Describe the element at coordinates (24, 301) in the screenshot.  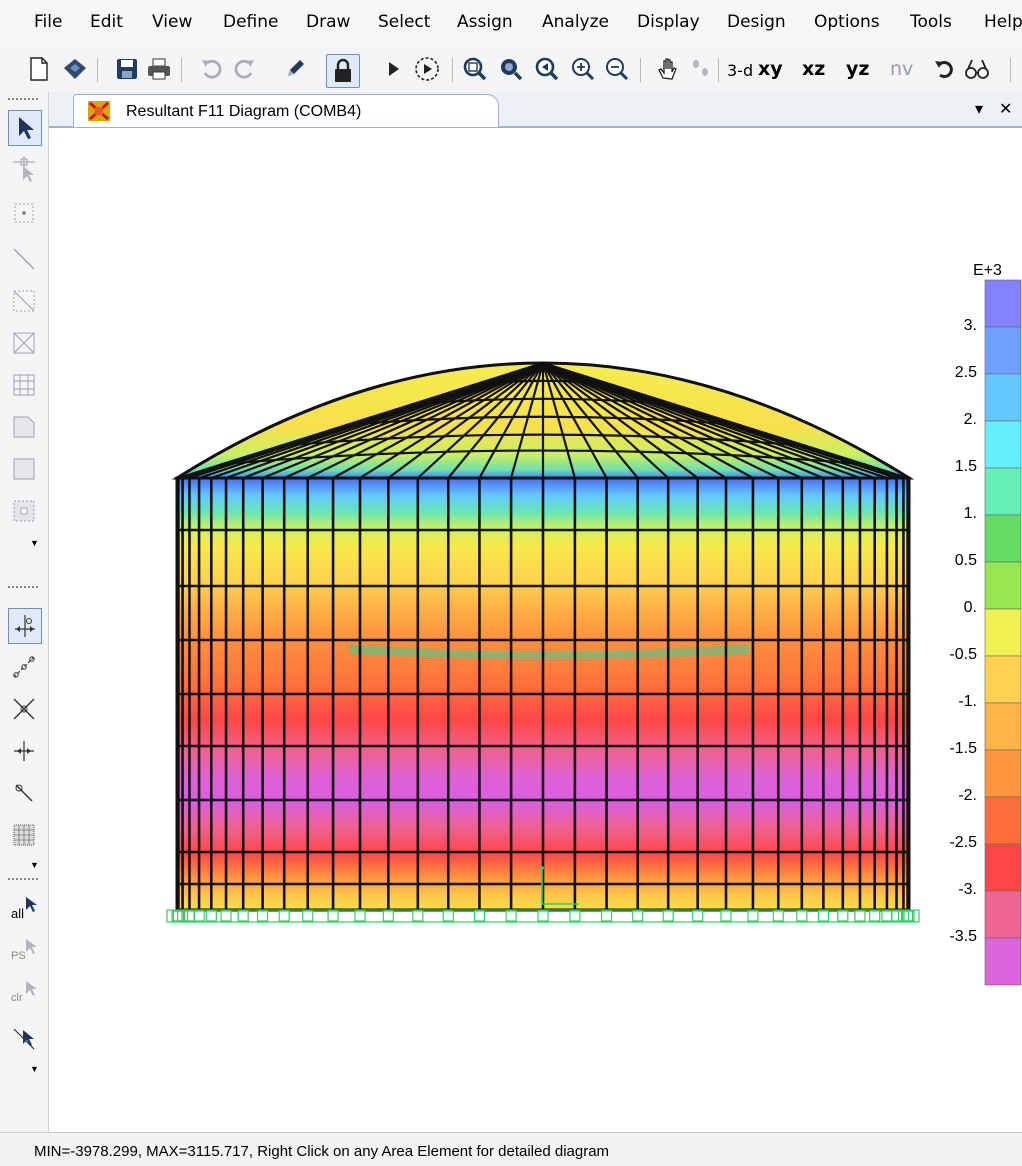
I see `draw-brace-button` at that location.